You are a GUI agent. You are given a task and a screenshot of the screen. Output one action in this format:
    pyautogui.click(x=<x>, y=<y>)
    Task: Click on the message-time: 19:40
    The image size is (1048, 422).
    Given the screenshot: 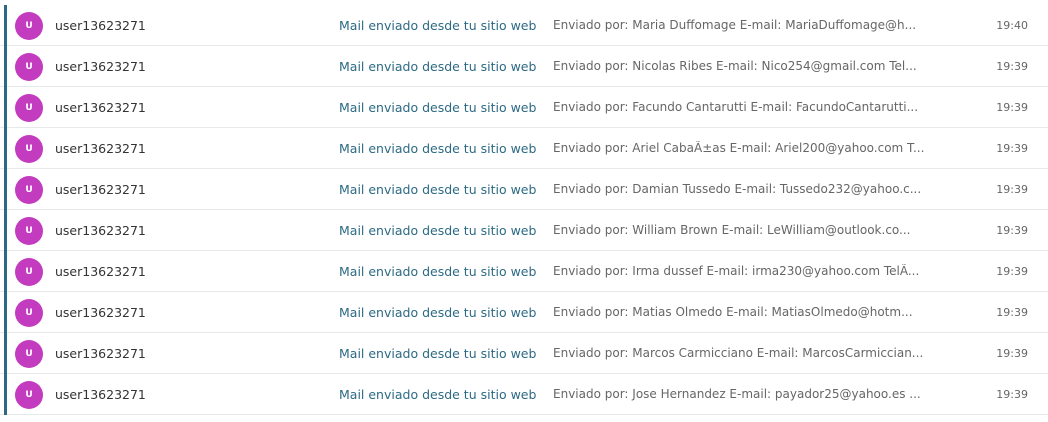 What is the action you would take?
    pyautogui.click(x=1012, y=25)
    